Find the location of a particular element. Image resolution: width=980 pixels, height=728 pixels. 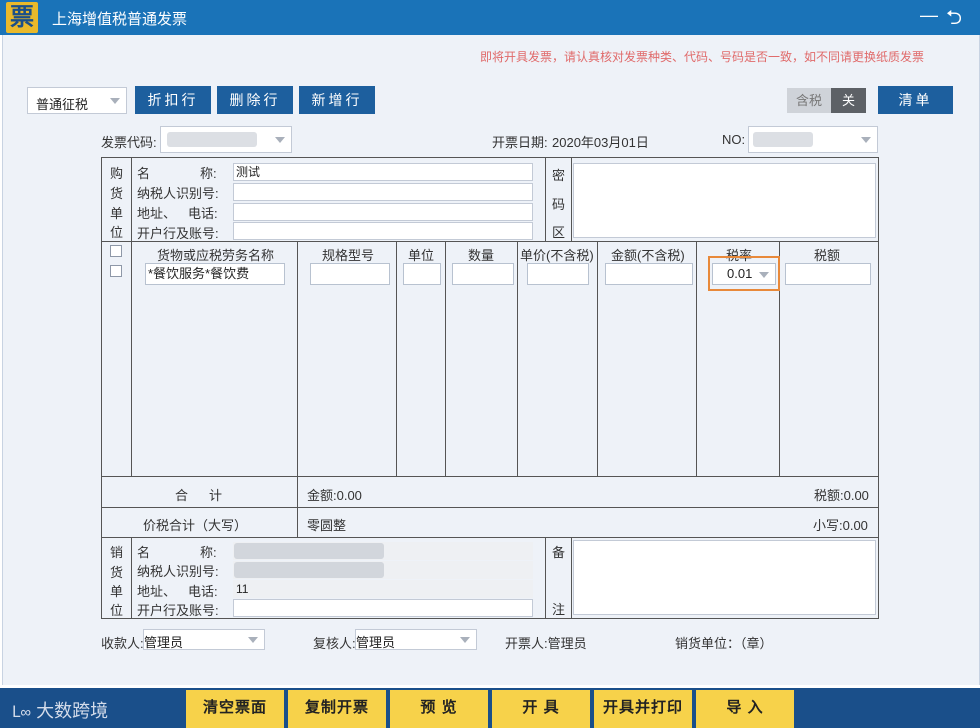

seller-taxid-input is located at coordinates (383, 570).